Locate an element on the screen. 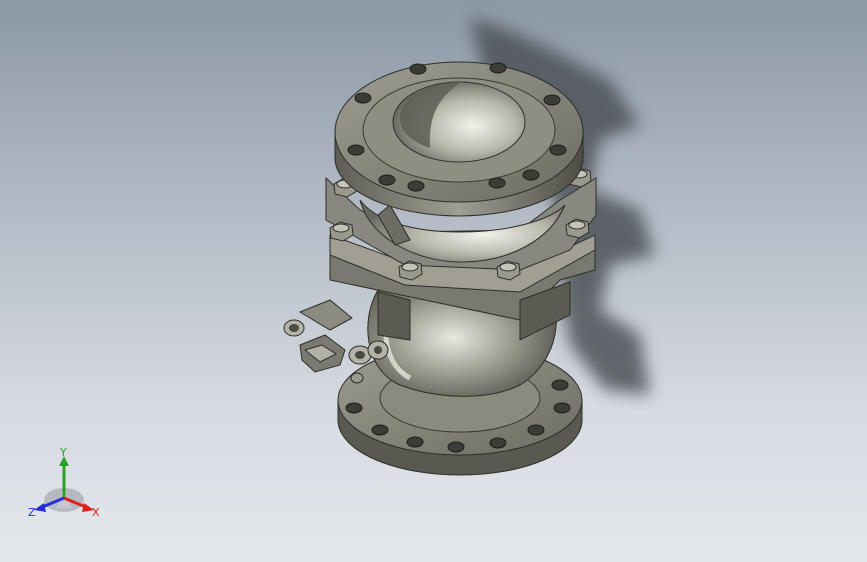 The height and width of the screenshot is (562, 867). view-orientation-triad: Y X Z is located at coordinates (66, 484).